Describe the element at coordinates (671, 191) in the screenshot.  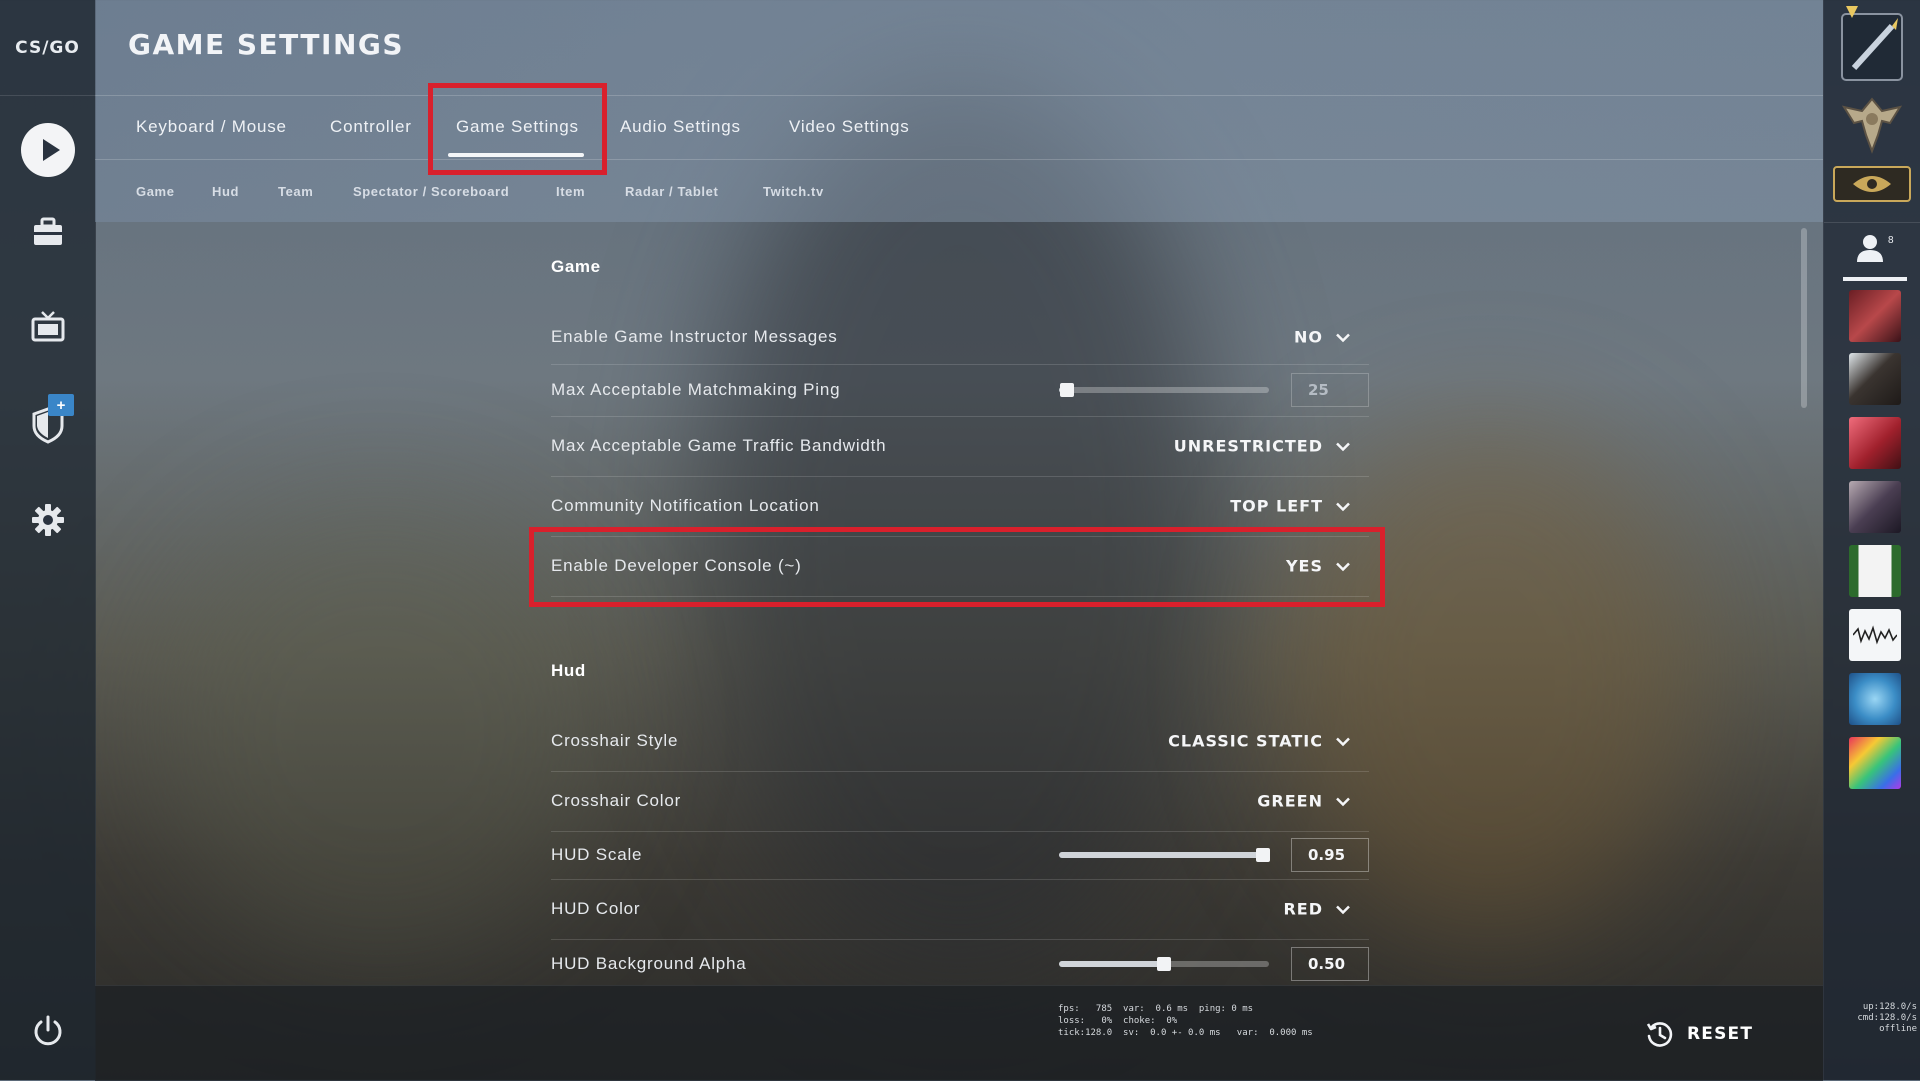
I see `subtab-radar-tablet: Radar / Tablet` at that location.